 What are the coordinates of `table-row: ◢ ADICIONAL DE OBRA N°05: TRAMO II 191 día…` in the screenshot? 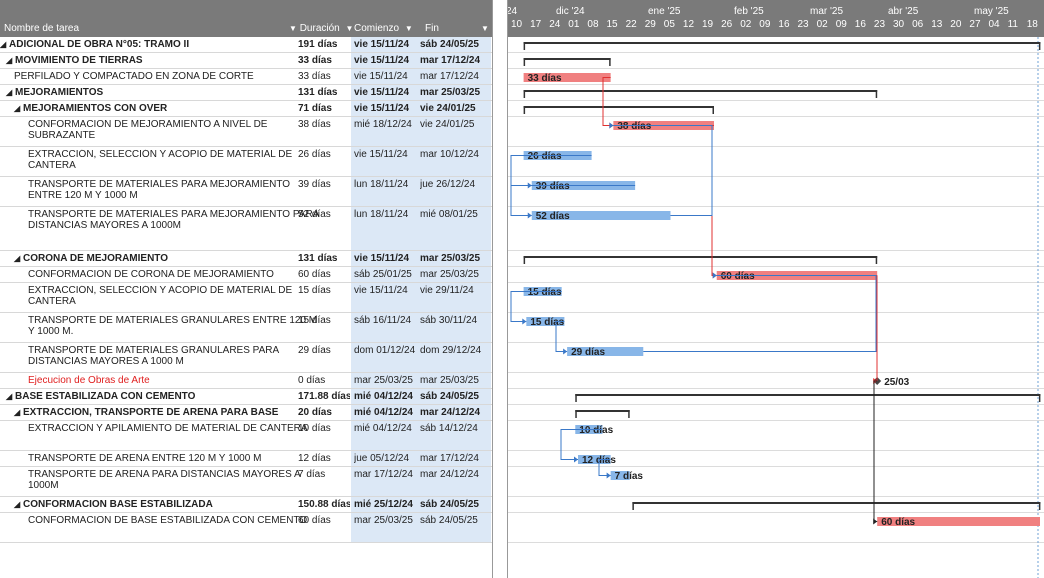 It's located at (246, 45).